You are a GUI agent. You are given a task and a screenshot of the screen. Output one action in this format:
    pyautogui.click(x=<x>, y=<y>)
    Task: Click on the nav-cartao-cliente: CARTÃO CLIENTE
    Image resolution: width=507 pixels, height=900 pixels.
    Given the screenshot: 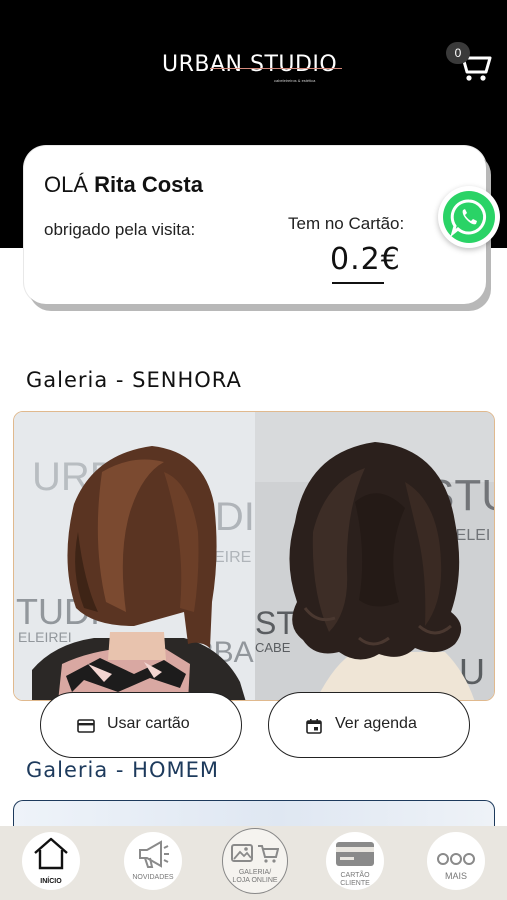 What is the action you would take?
    pyautogui.click(x=355, y=861)
    